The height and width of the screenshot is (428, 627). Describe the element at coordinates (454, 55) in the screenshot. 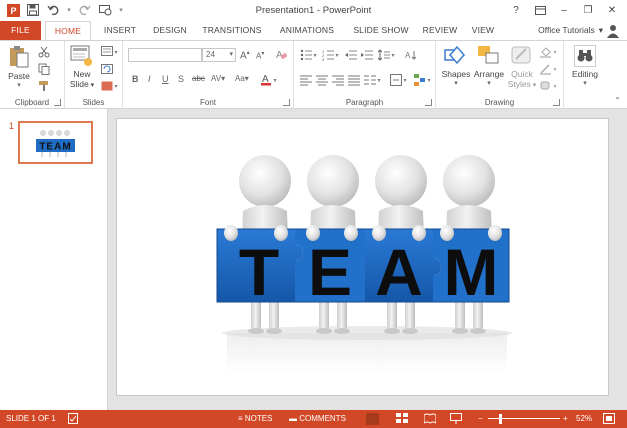

I see `shapes-icon` at that location.